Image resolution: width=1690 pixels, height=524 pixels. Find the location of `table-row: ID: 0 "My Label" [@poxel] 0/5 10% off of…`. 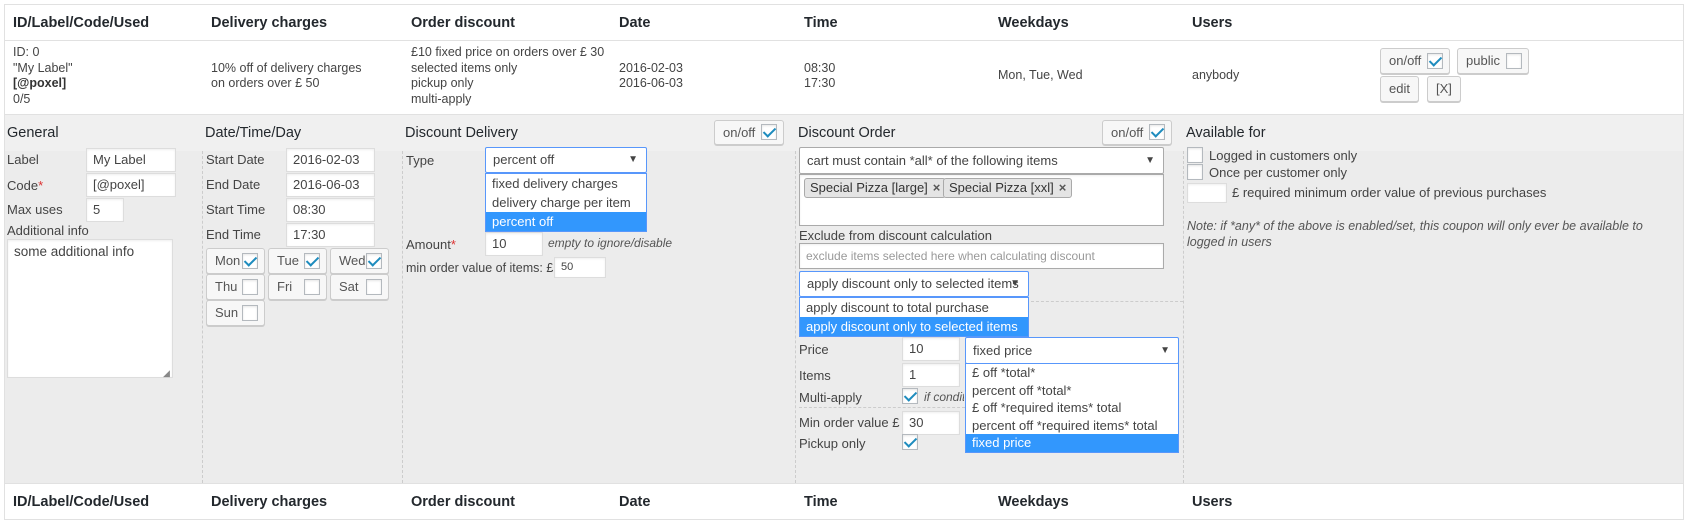

table-row: ID: 0 "My Label" [@poxel] 0/5 10% off of… is located at coordinates (844, 78).